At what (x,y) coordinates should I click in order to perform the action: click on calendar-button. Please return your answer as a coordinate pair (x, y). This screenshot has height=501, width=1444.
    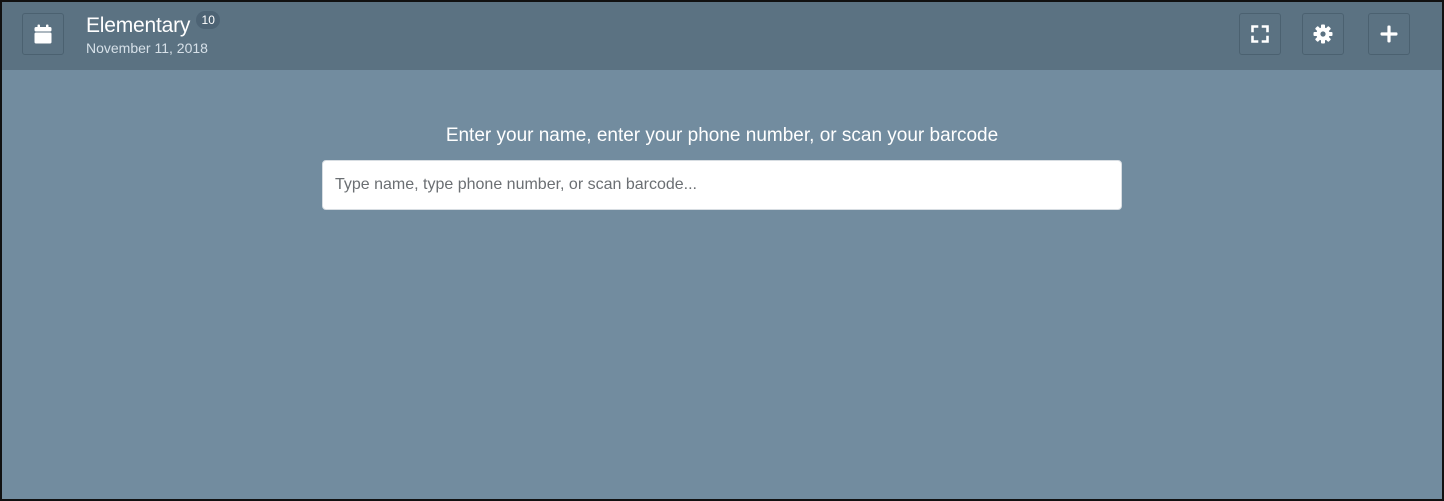
    Looking at the image, I should click on (43, 34).